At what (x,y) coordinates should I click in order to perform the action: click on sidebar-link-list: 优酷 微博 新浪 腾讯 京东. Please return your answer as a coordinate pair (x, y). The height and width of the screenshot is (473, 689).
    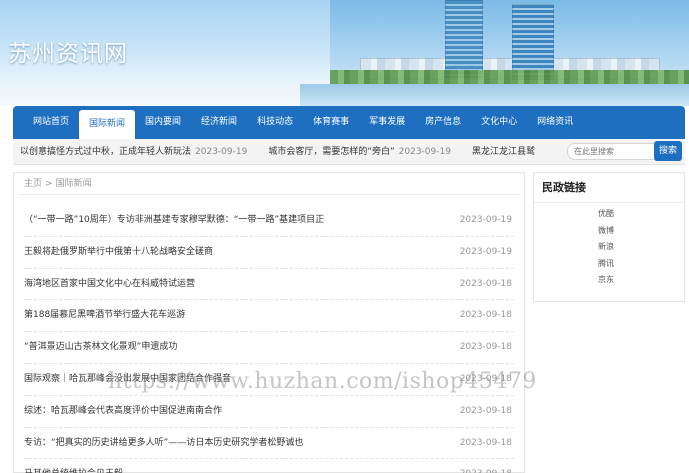
    Looking at the image, I should click on (609, 246).